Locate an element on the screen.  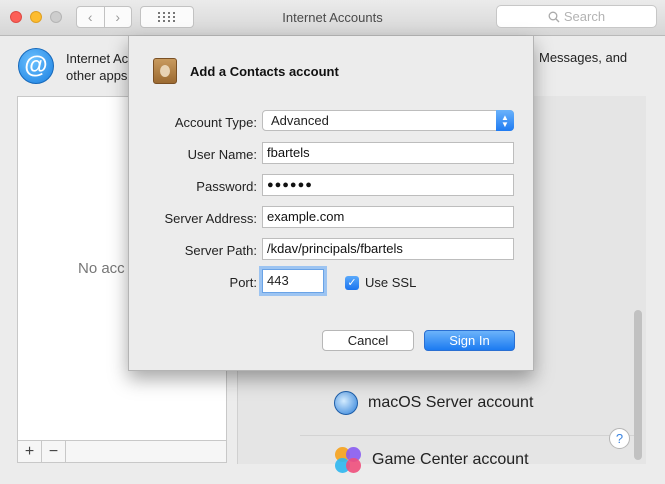
help-button: ? is located at coordinates (619, 438).